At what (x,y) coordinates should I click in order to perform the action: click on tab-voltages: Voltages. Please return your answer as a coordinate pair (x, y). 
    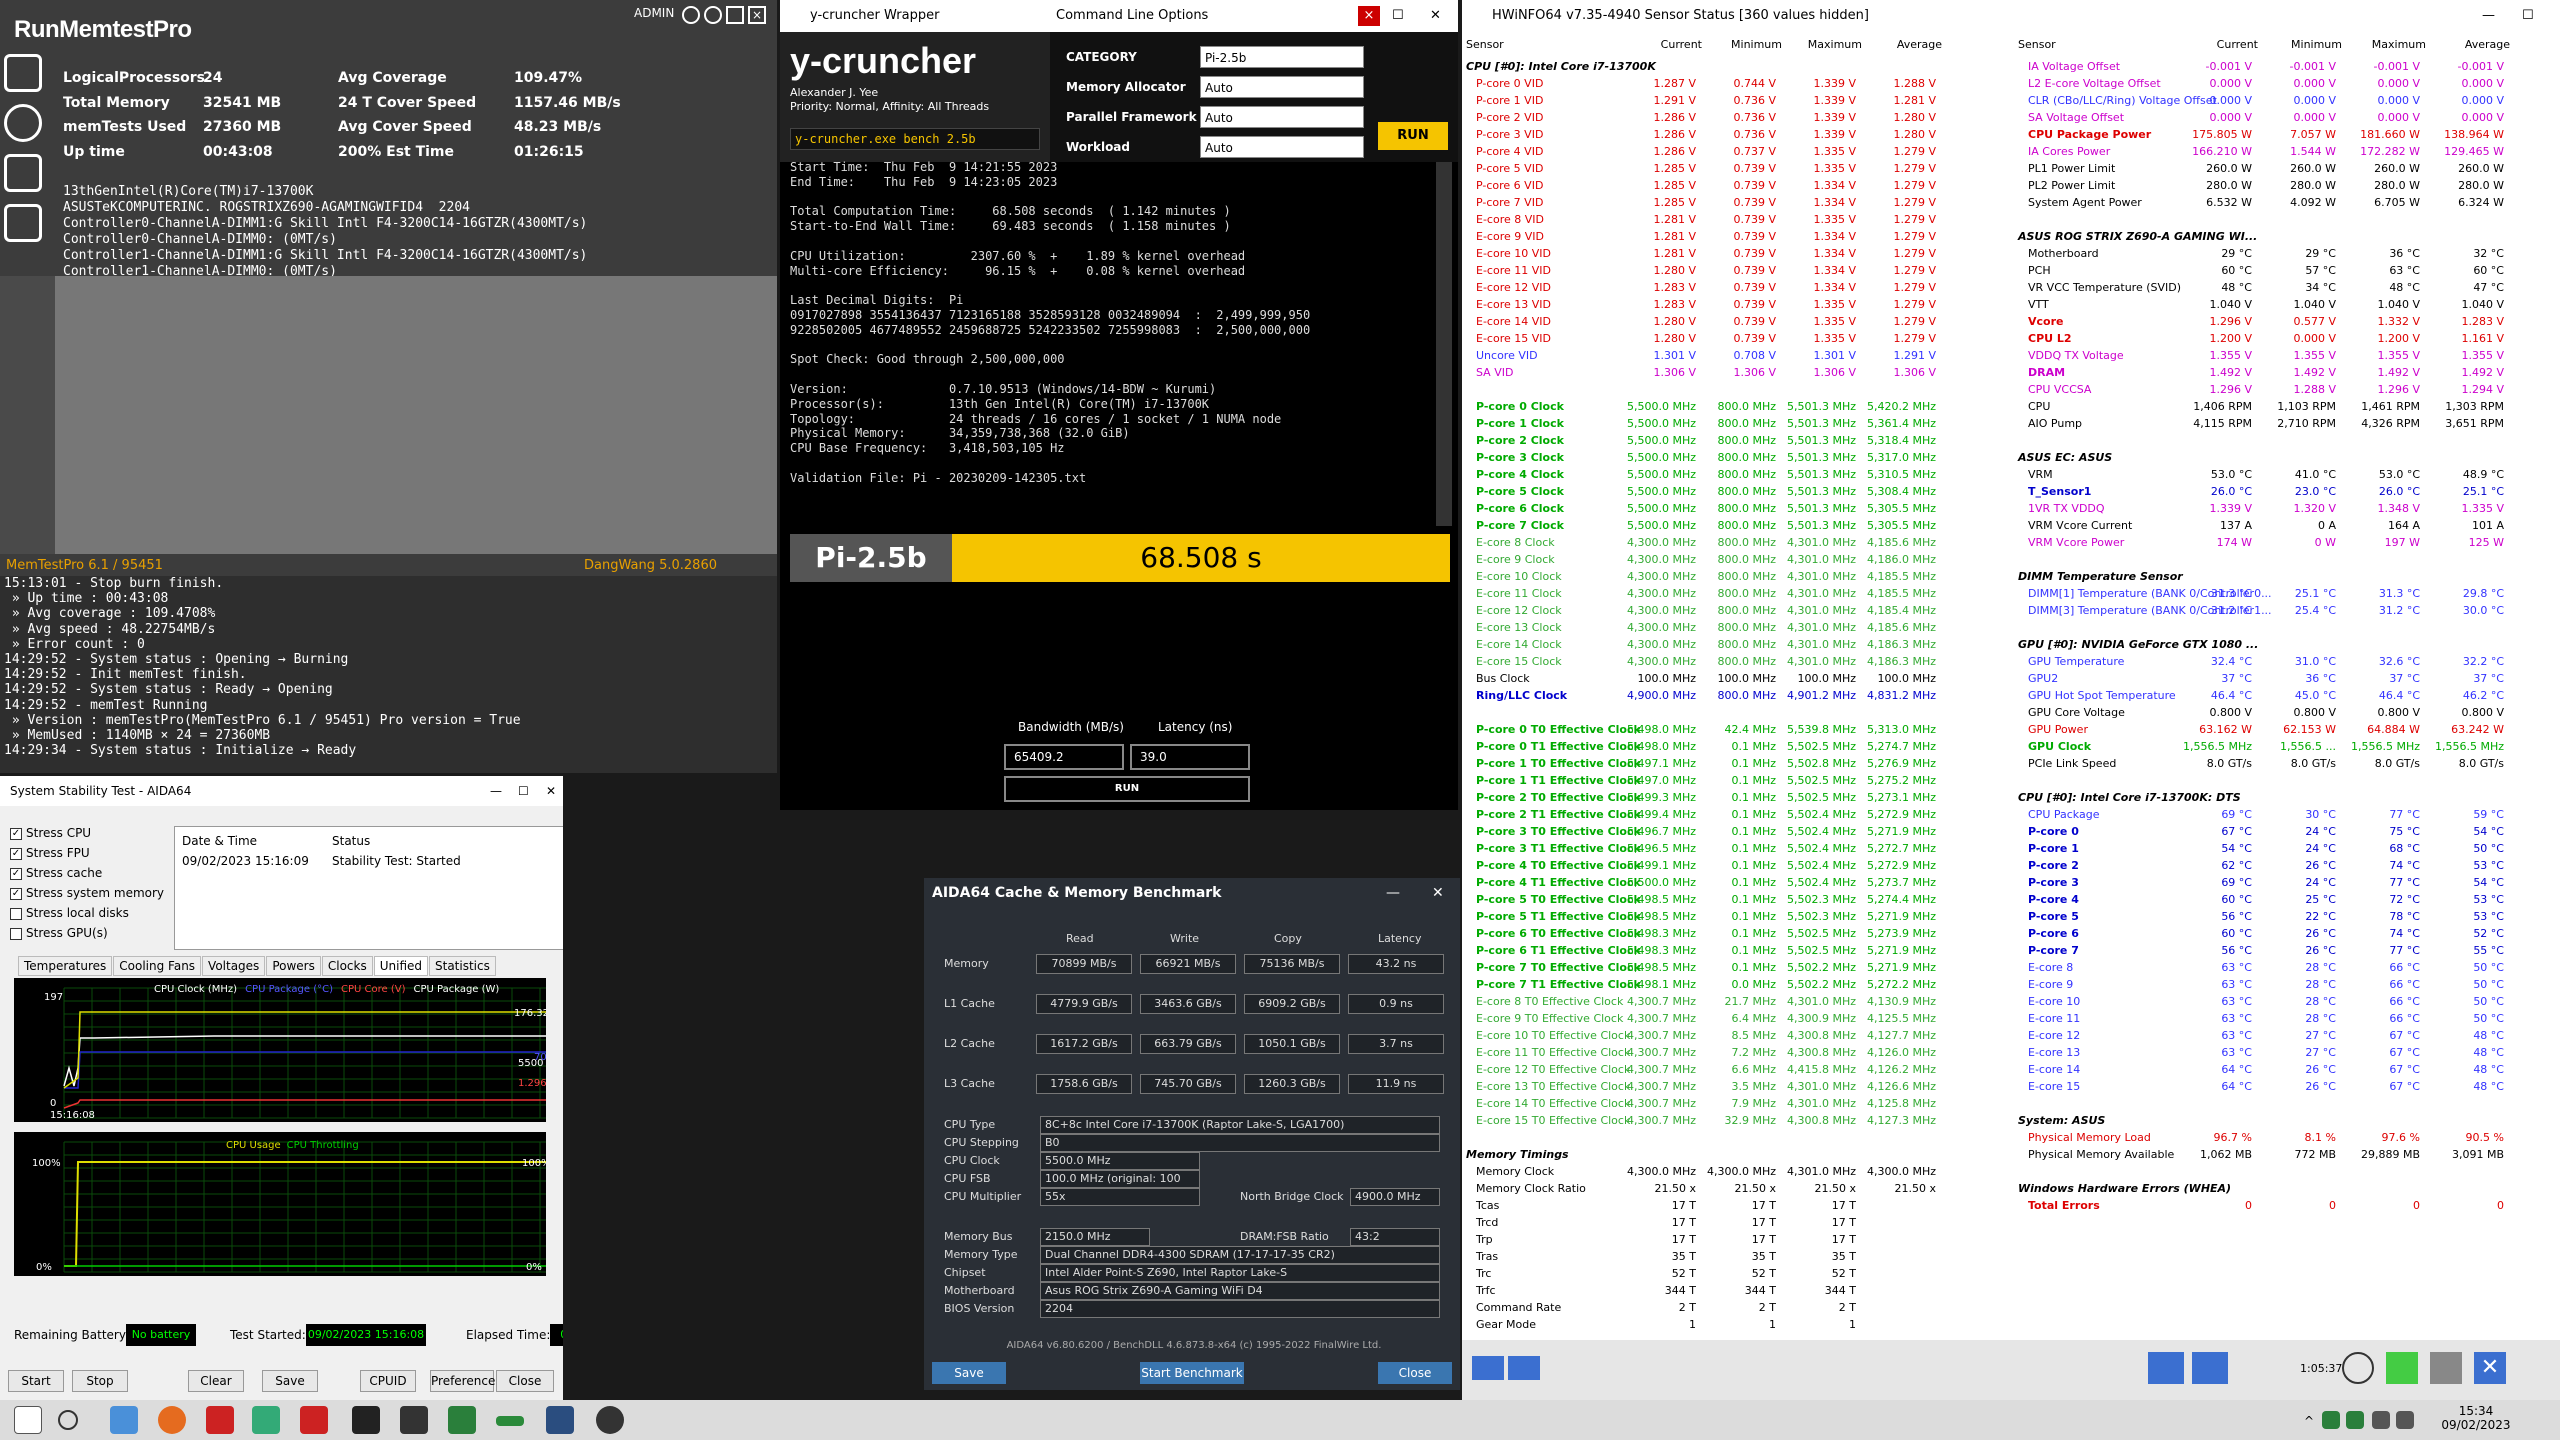
    Looking at the image, I should click on (234, 966).